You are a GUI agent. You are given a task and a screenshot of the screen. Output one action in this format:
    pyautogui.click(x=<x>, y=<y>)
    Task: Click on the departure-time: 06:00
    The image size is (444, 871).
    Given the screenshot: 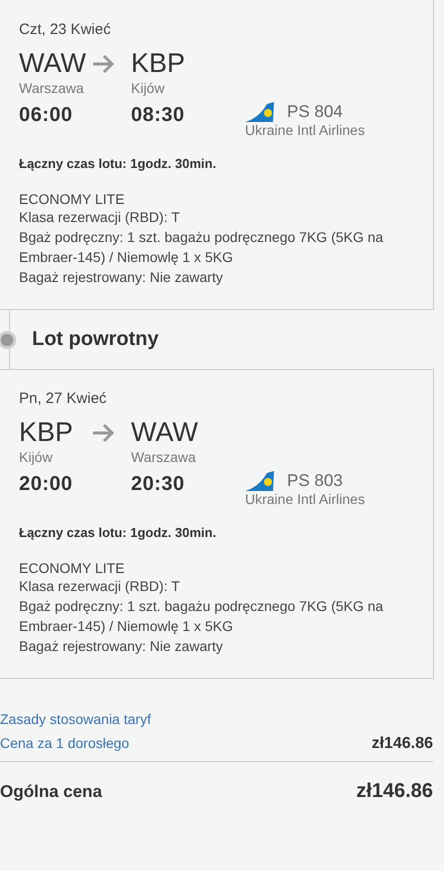 What is the action you would take?
    pyautogui.click(x=46, y=115)
    